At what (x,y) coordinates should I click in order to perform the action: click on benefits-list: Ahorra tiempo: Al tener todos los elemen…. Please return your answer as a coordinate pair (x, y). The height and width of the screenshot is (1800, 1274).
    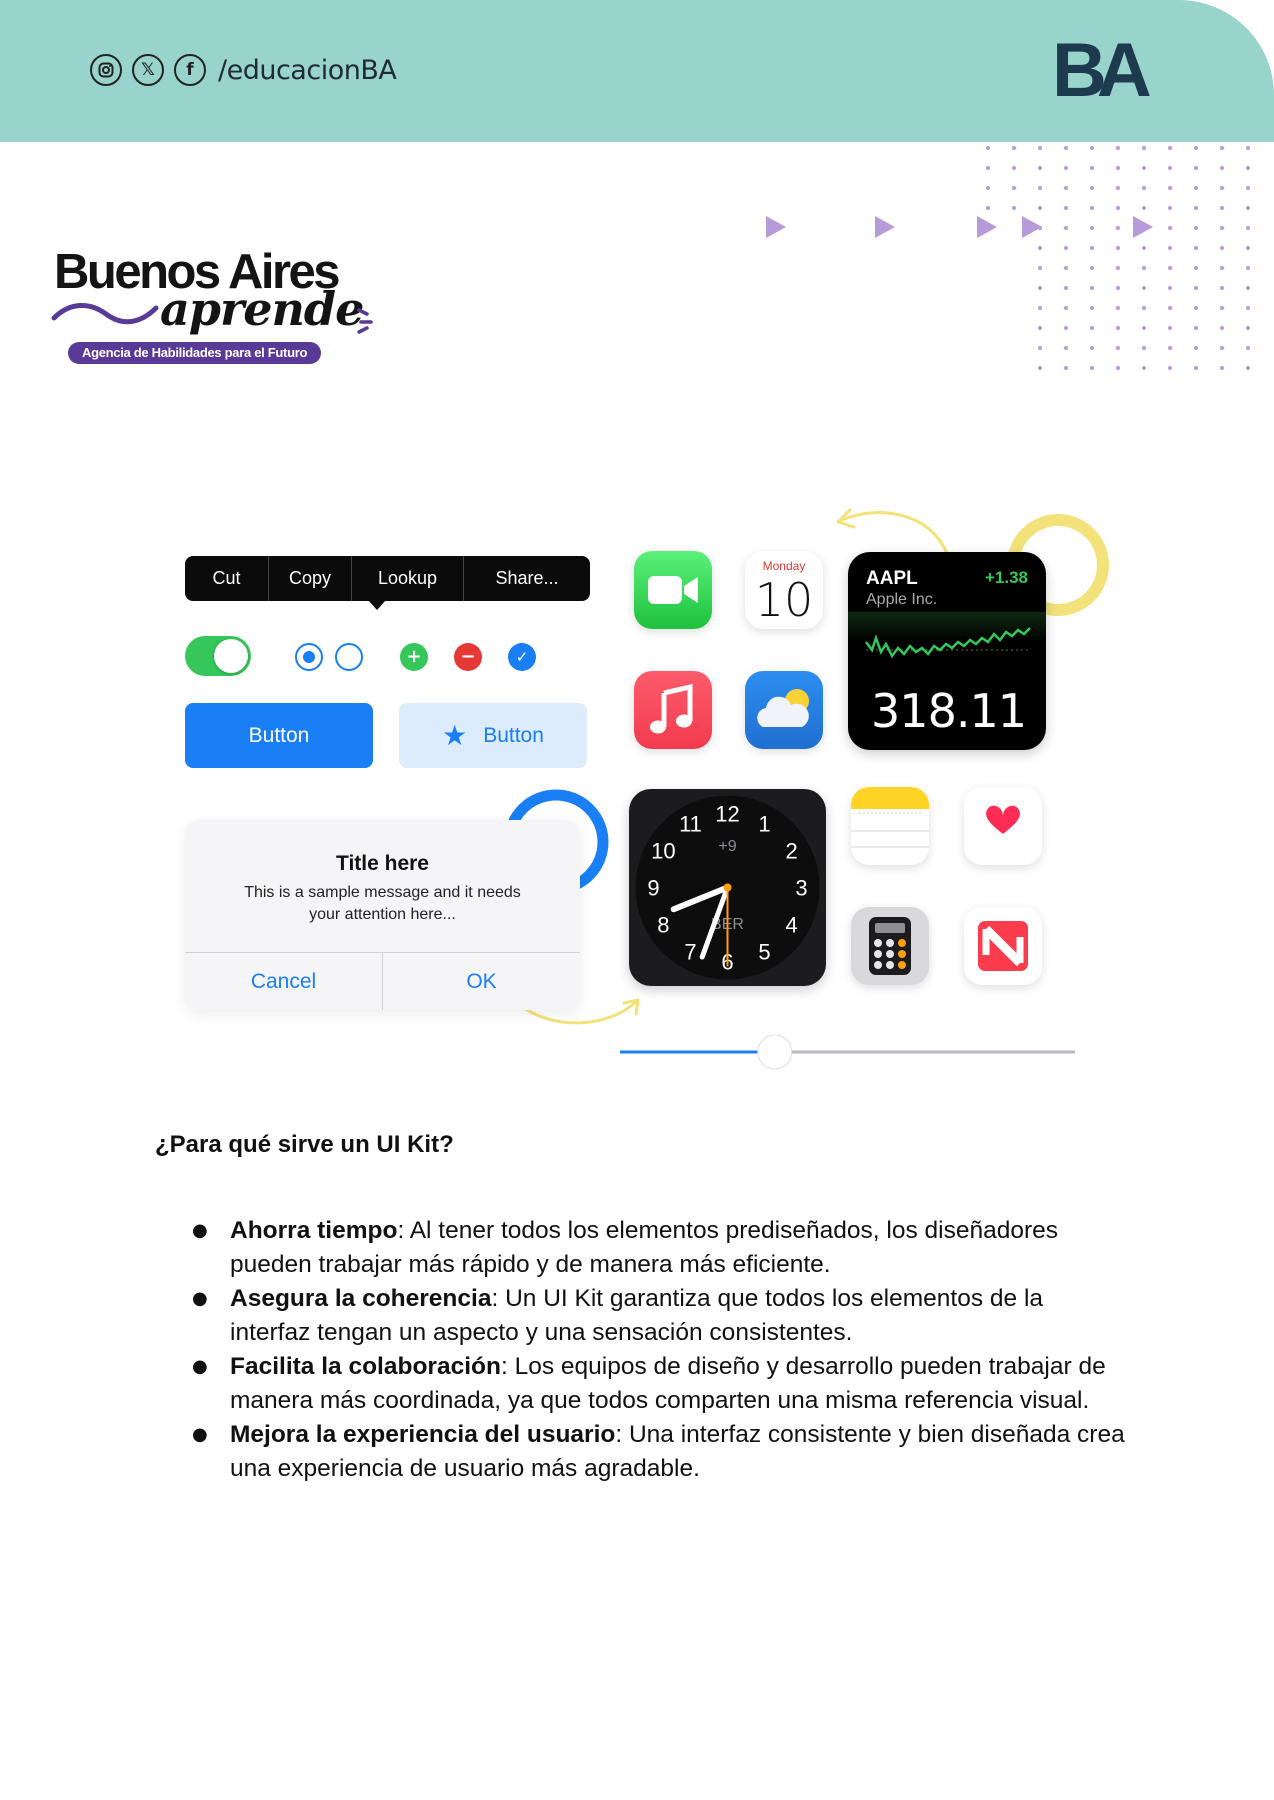
    Looking at the image, I should click on (661, 1350).